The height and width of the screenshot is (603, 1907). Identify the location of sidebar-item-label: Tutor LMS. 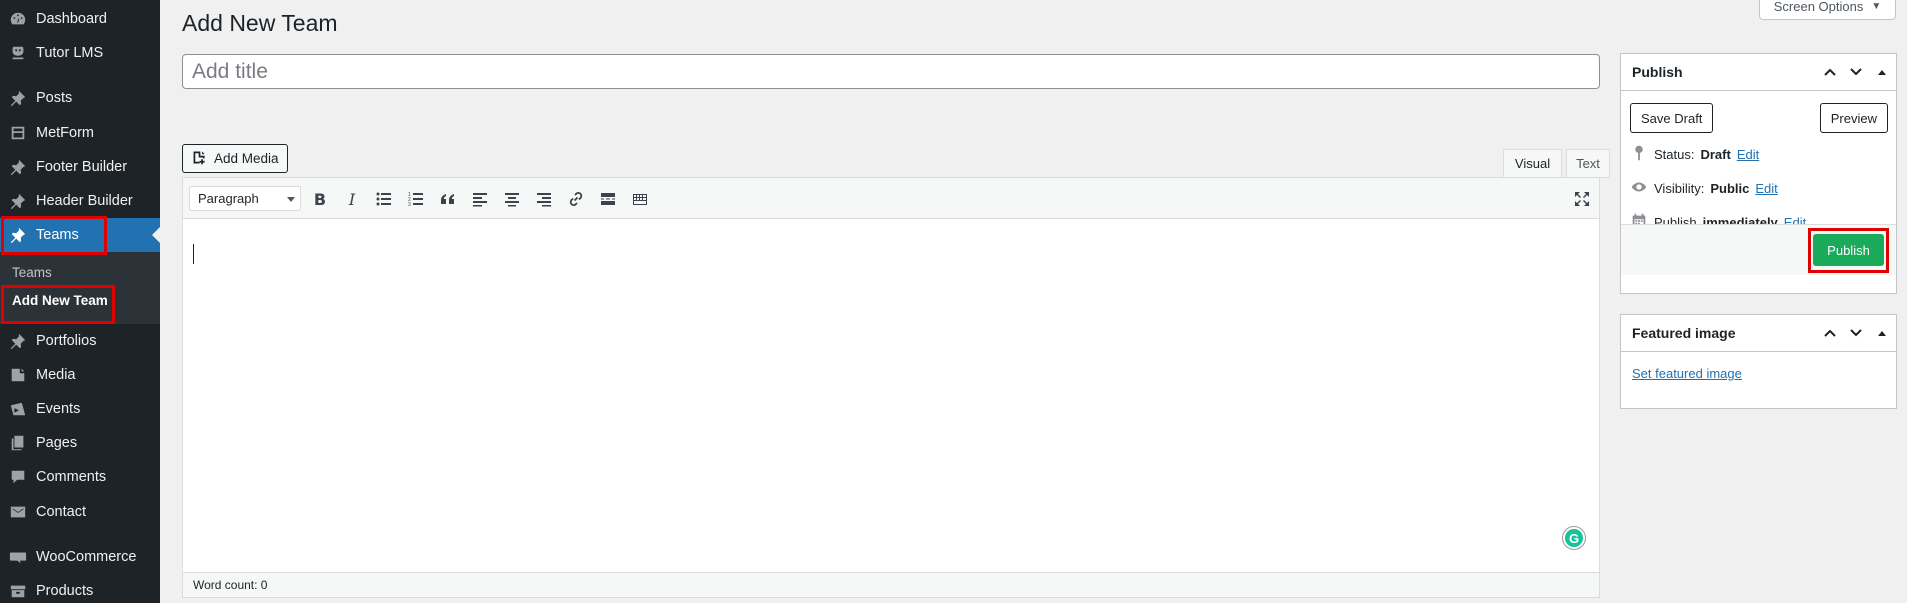
(70, 53).